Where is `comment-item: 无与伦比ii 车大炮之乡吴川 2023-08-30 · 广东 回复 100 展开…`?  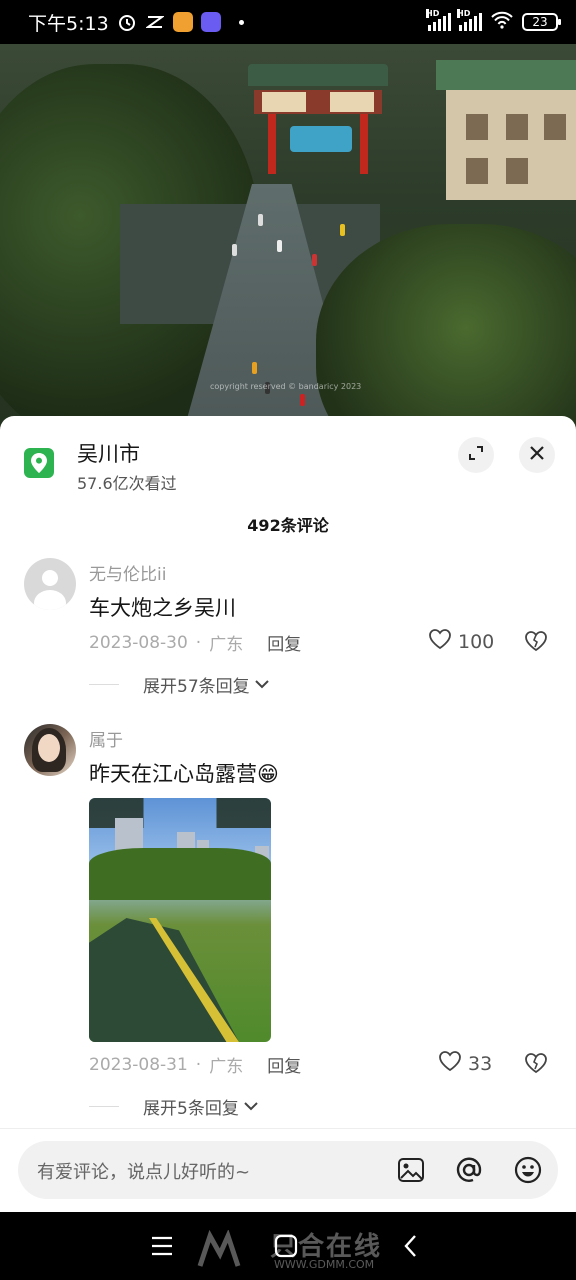 comment-item: 无与伦比ii 车大炮之乡吴川 2023-08-30 · 广东 回复 100 展开… is located at coordinates (288, 631).